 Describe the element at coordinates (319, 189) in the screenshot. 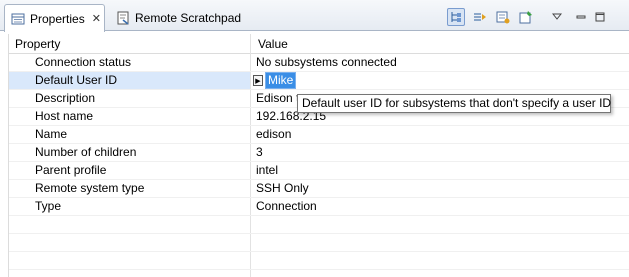

I see `table-row: Remote system type SSH Only` at that location.